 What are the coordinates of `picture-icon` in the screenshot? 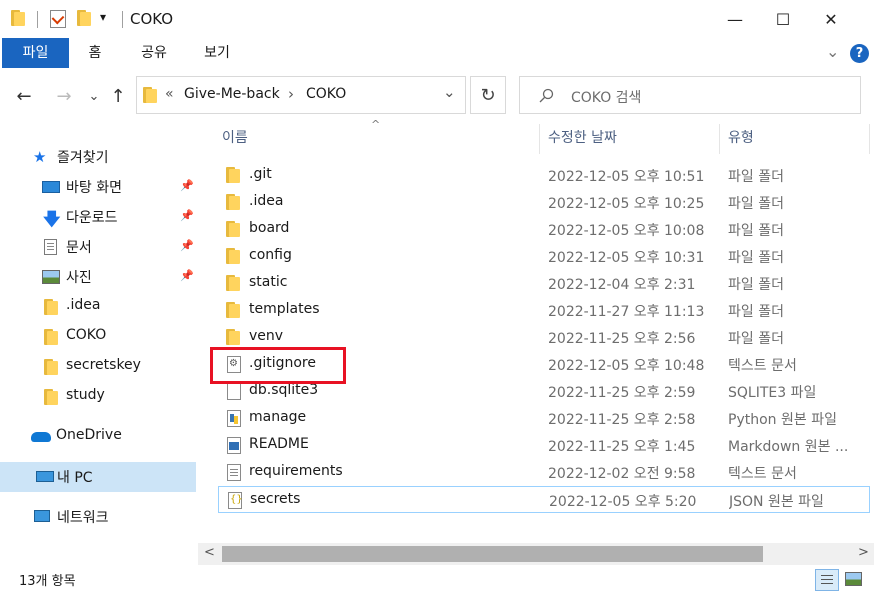 It's located at (51, 277).